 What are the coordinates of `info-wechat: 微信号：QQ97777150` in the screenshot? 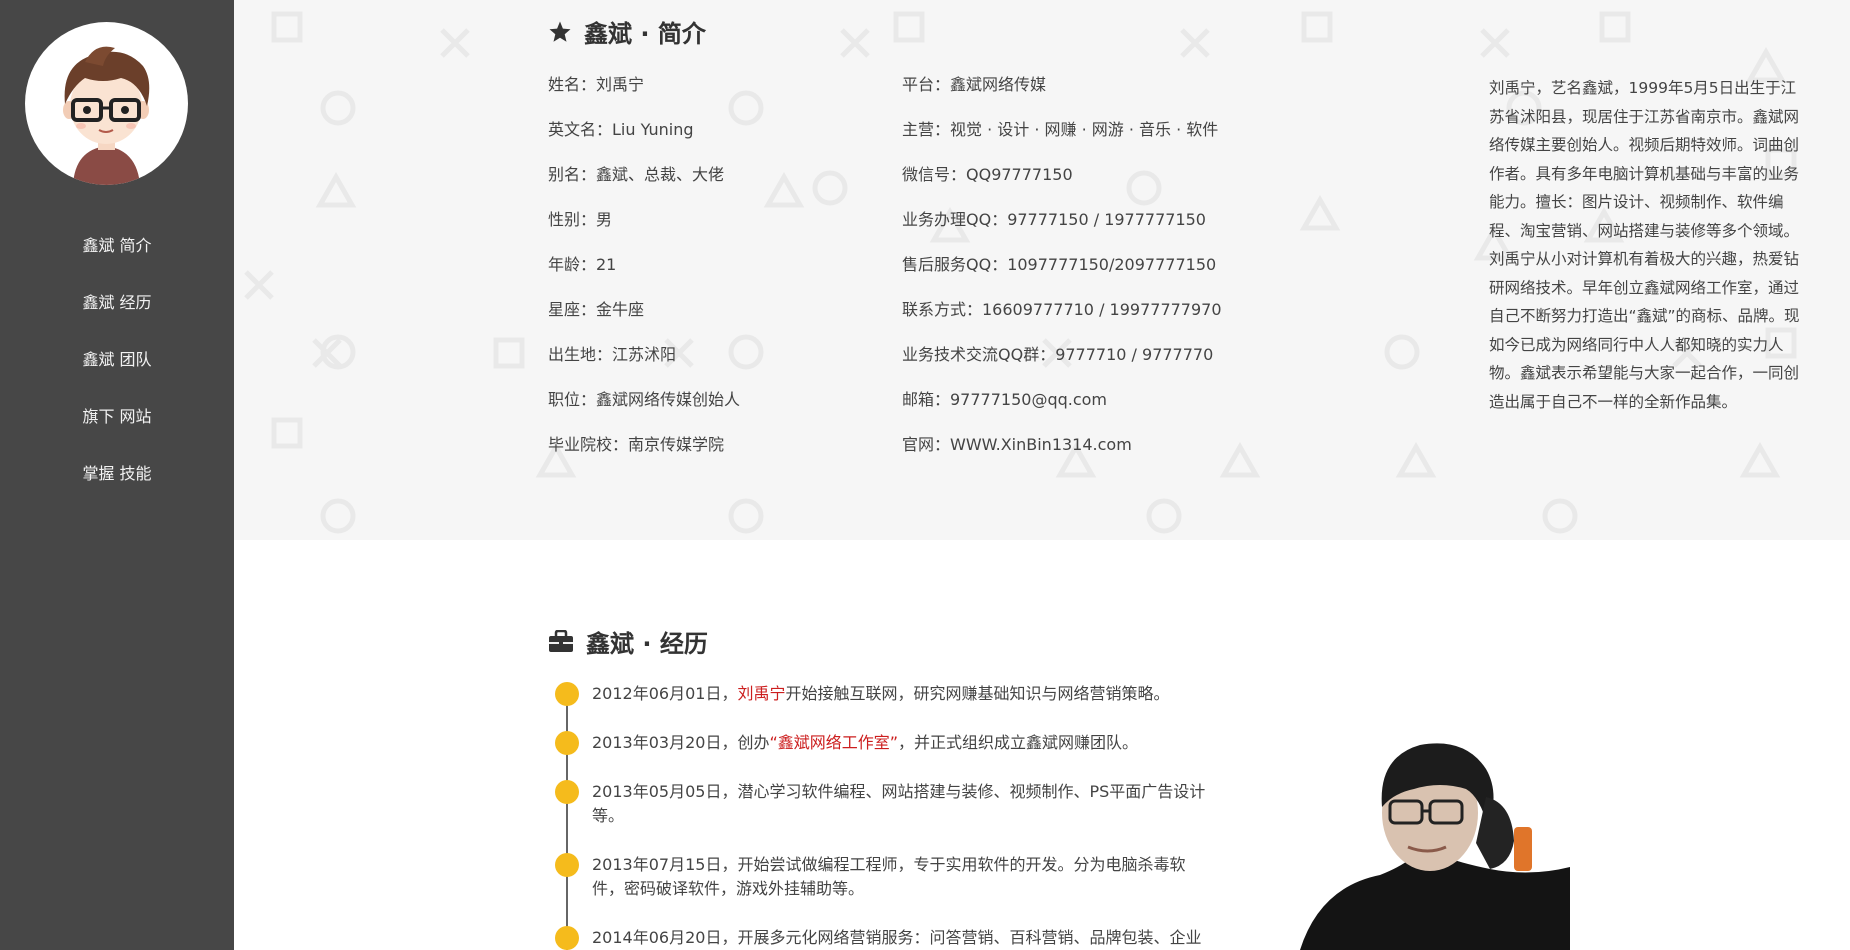 It's located at (987, 174).